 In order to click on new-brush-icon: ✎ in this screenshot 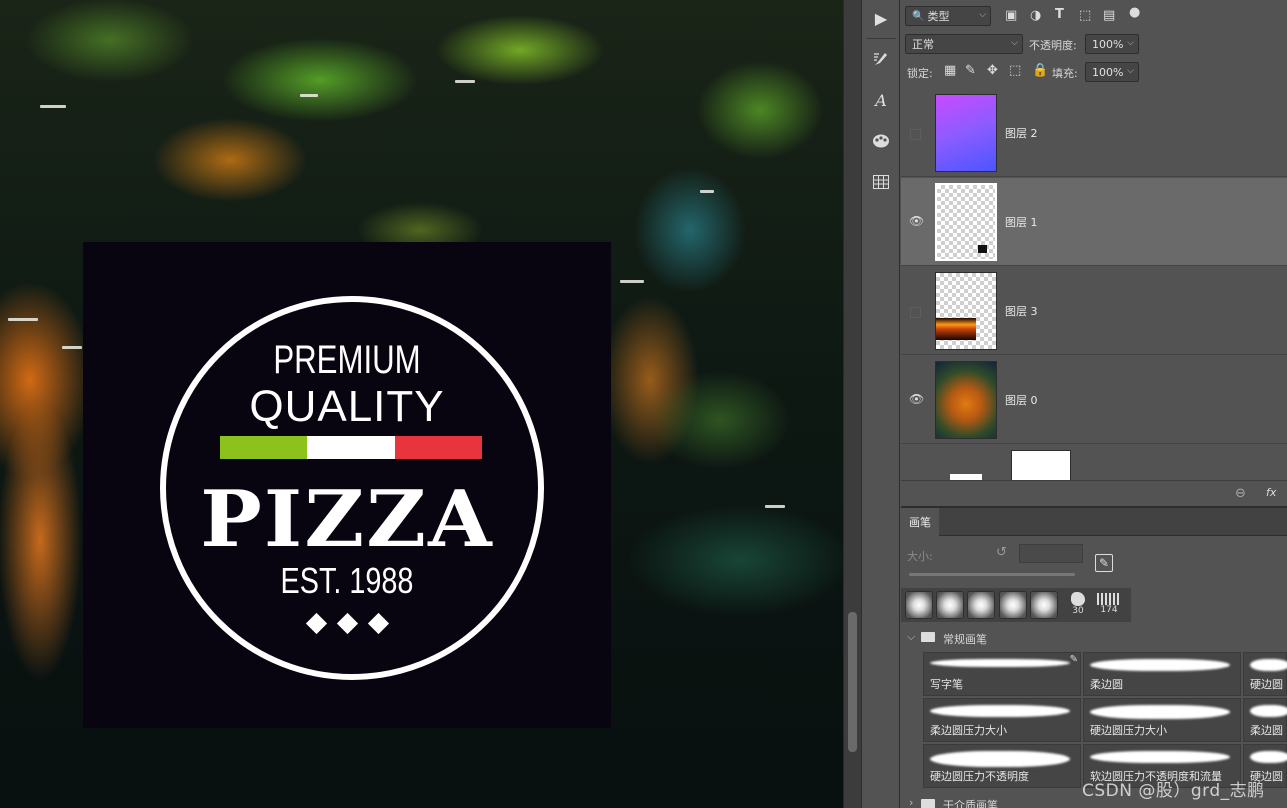, I will do `click(1104, 563)`.